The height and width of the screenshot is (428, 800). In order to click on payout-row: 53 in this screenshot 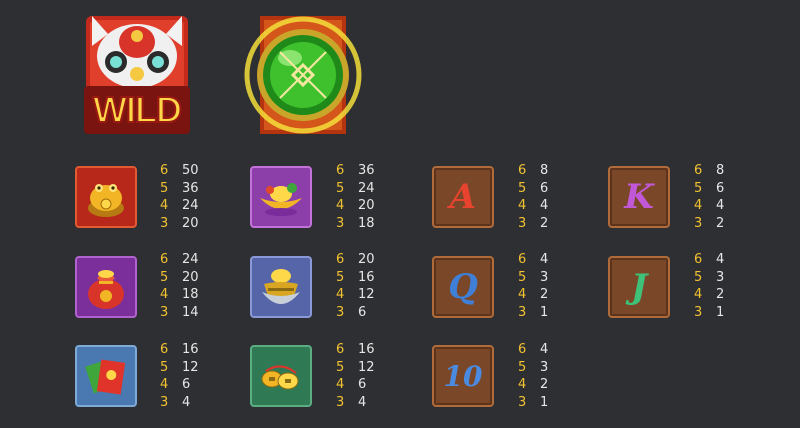, I will do `click(546, 368)`.